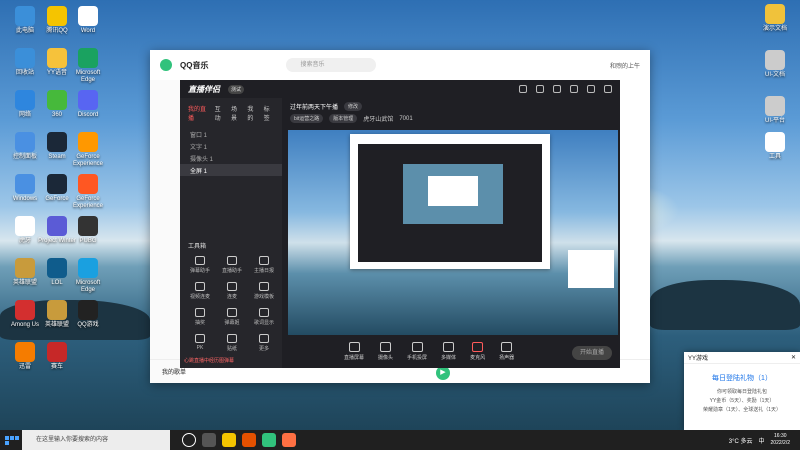 Image resolution: width=800 pixels, height=450 pixels. Describe the element at coordinates (231, 158) in the screenshot. I see `scene-item: 摄像头 1` at that location.